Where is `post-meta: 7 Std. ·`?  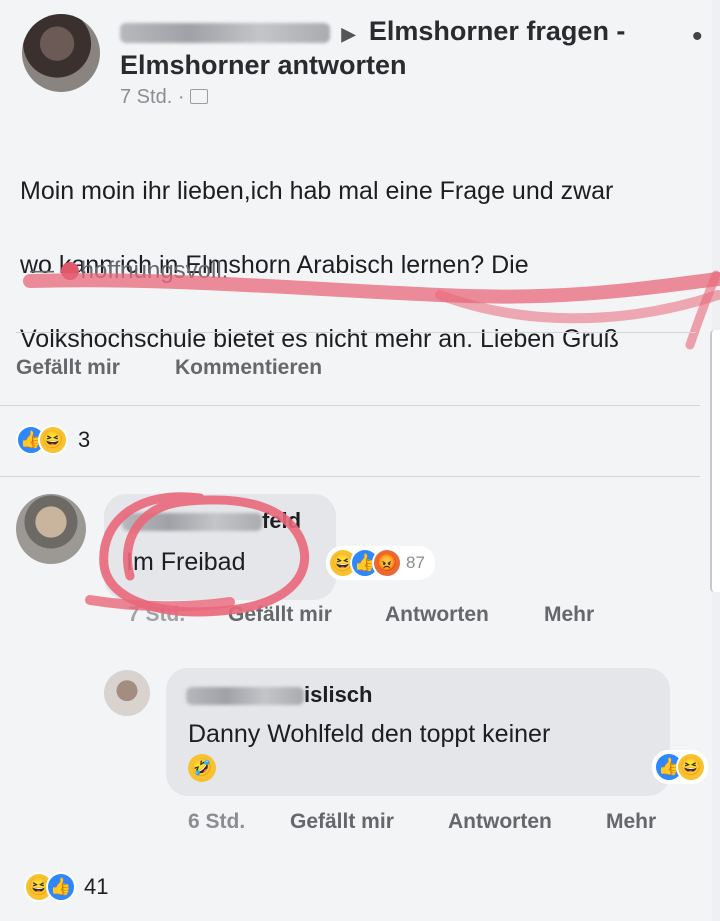 post-meta: 7 Std. · is located at coordinates (164, 97).